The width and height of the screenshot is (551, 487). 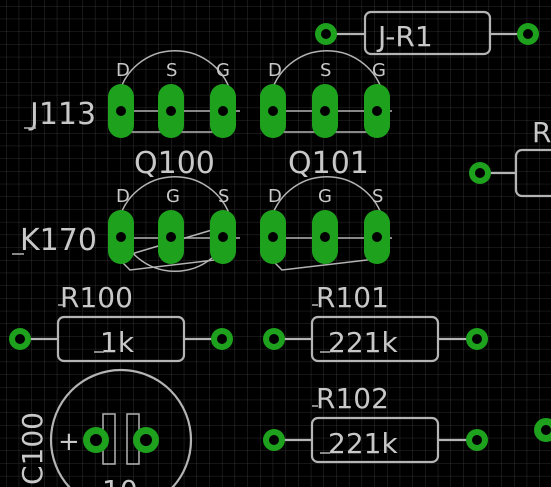 What do you see at coordinates (275, 70) in the screenshot?
I see `q101-pin-label-1: D` at bounding box center [275, 70].